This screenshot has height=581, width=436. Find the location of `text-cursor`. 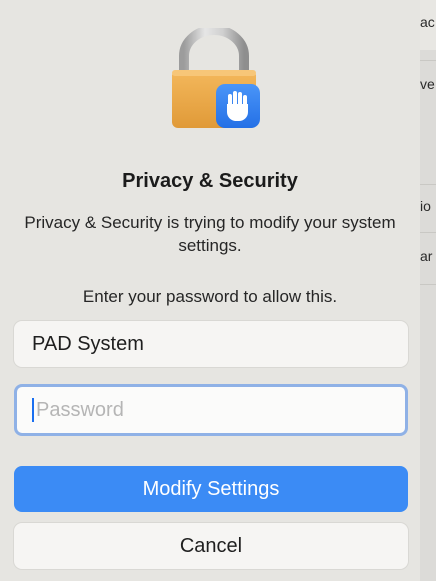

text-cursor is located at coordinates (33, 410).